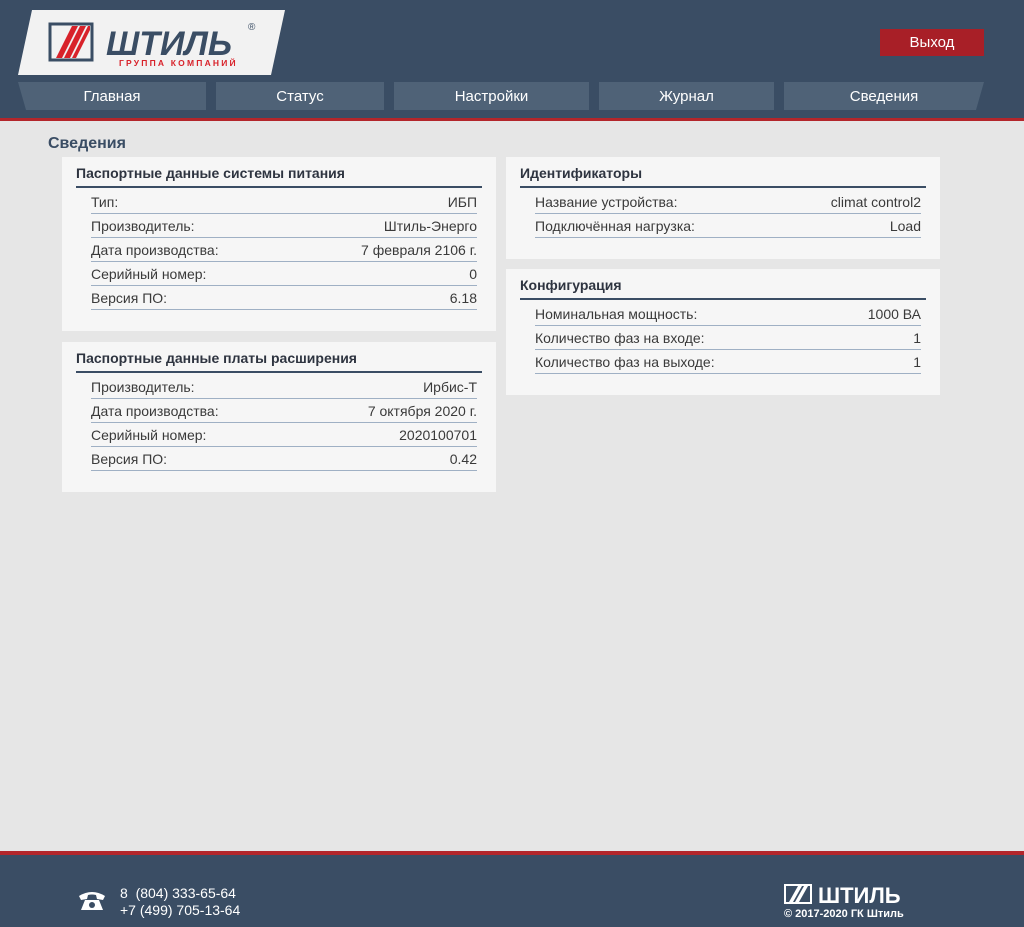  What do you see at coordinates (178, 62) in the screenshot?
I see `logo-tagline: ГРУППА КОМПАНИЙ` at bounding box center [178, 62].